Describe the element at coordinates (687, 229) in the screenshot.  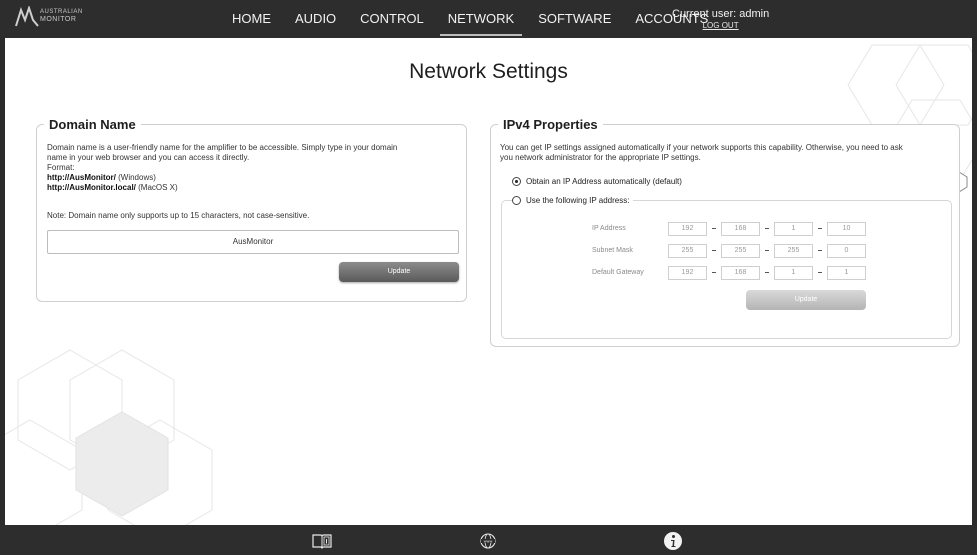
I see `ip-address-octet-1: 192` at that location.